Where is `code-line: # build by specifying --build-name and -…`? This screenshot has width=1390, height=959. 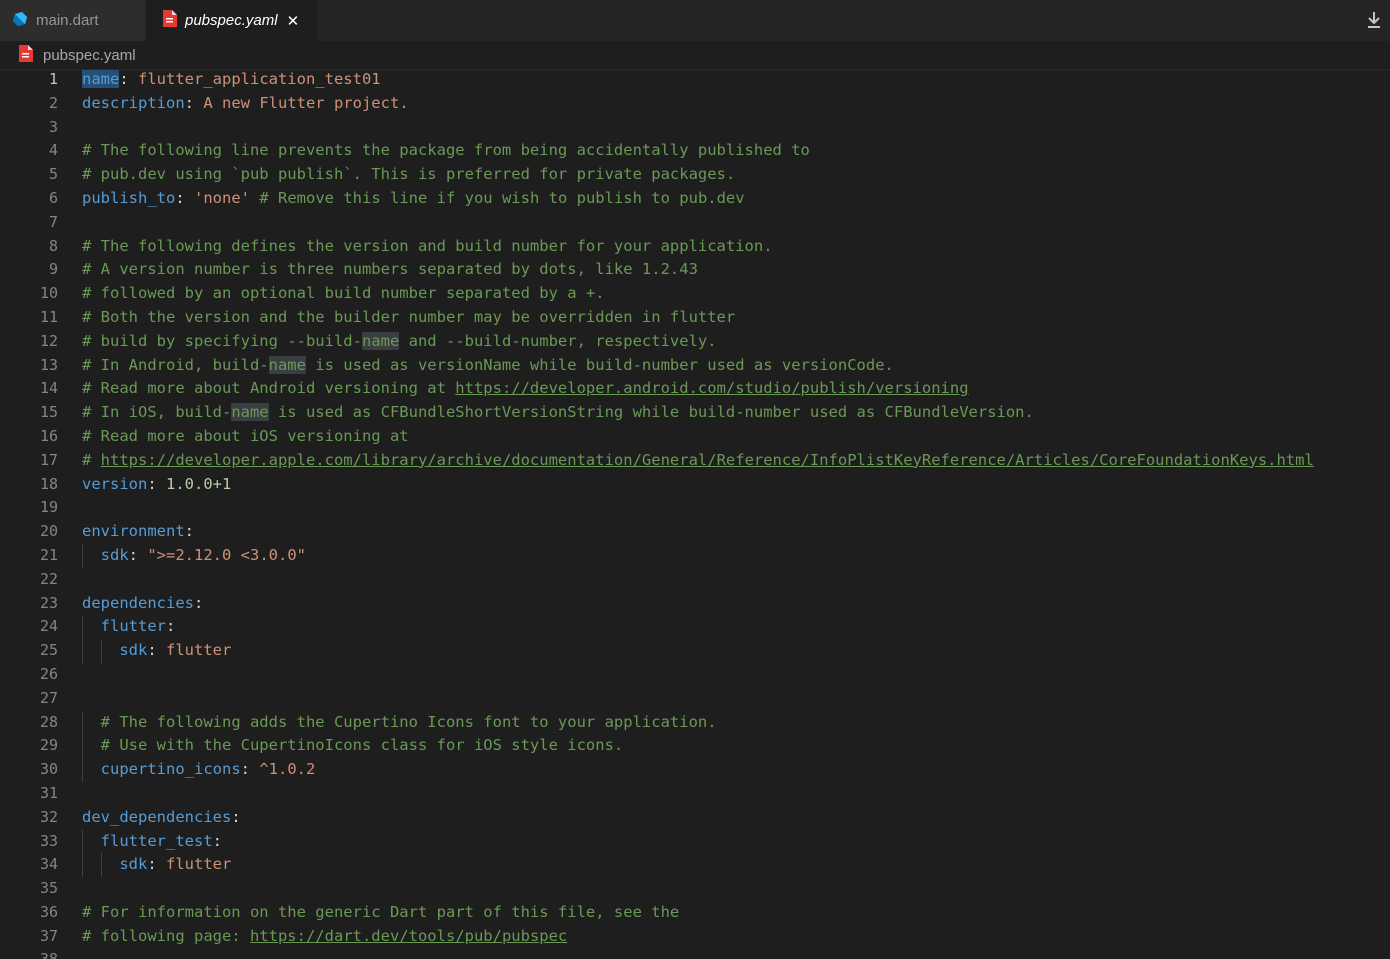 code-line: # build by specifying --build-name and -… is located at coordinates (736, 342).